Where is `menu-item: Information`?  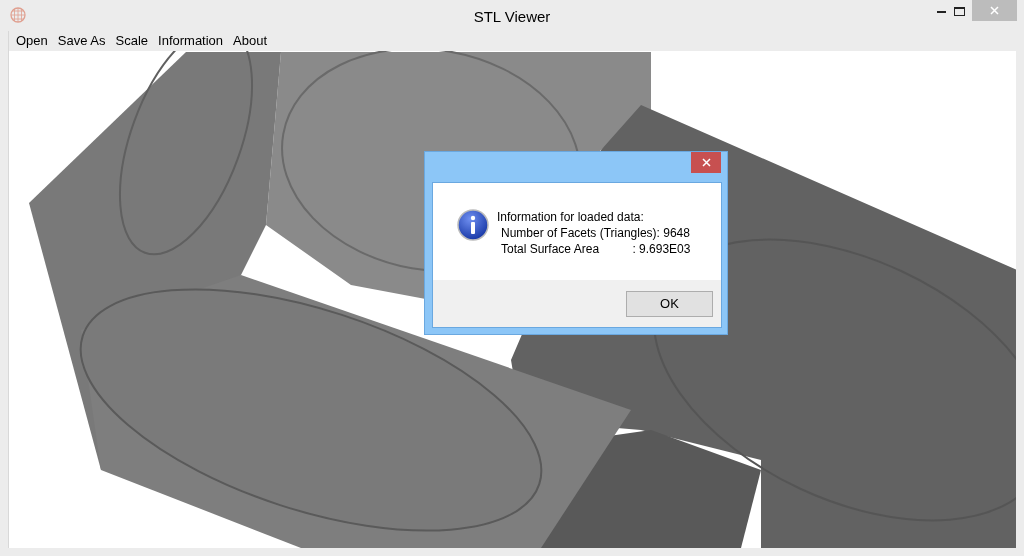 menu-item: Information is located at coordinates (191, 41).